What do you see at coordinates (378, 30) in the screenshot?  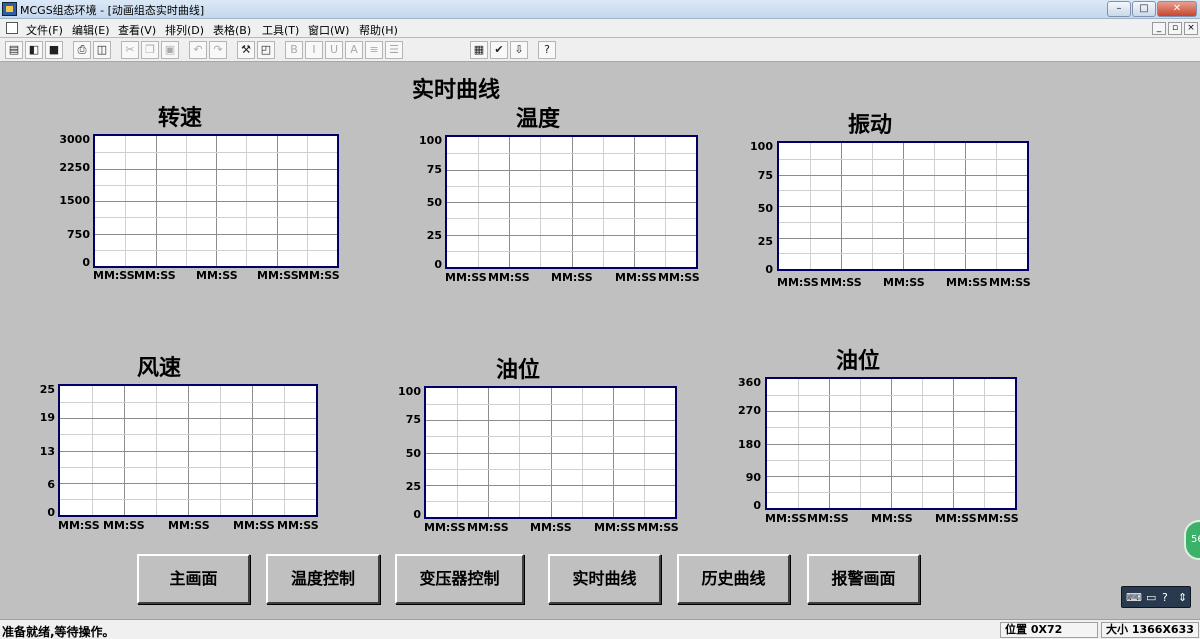 I see `menu-help: 帮助(H)` at bounding box center [378, 30].